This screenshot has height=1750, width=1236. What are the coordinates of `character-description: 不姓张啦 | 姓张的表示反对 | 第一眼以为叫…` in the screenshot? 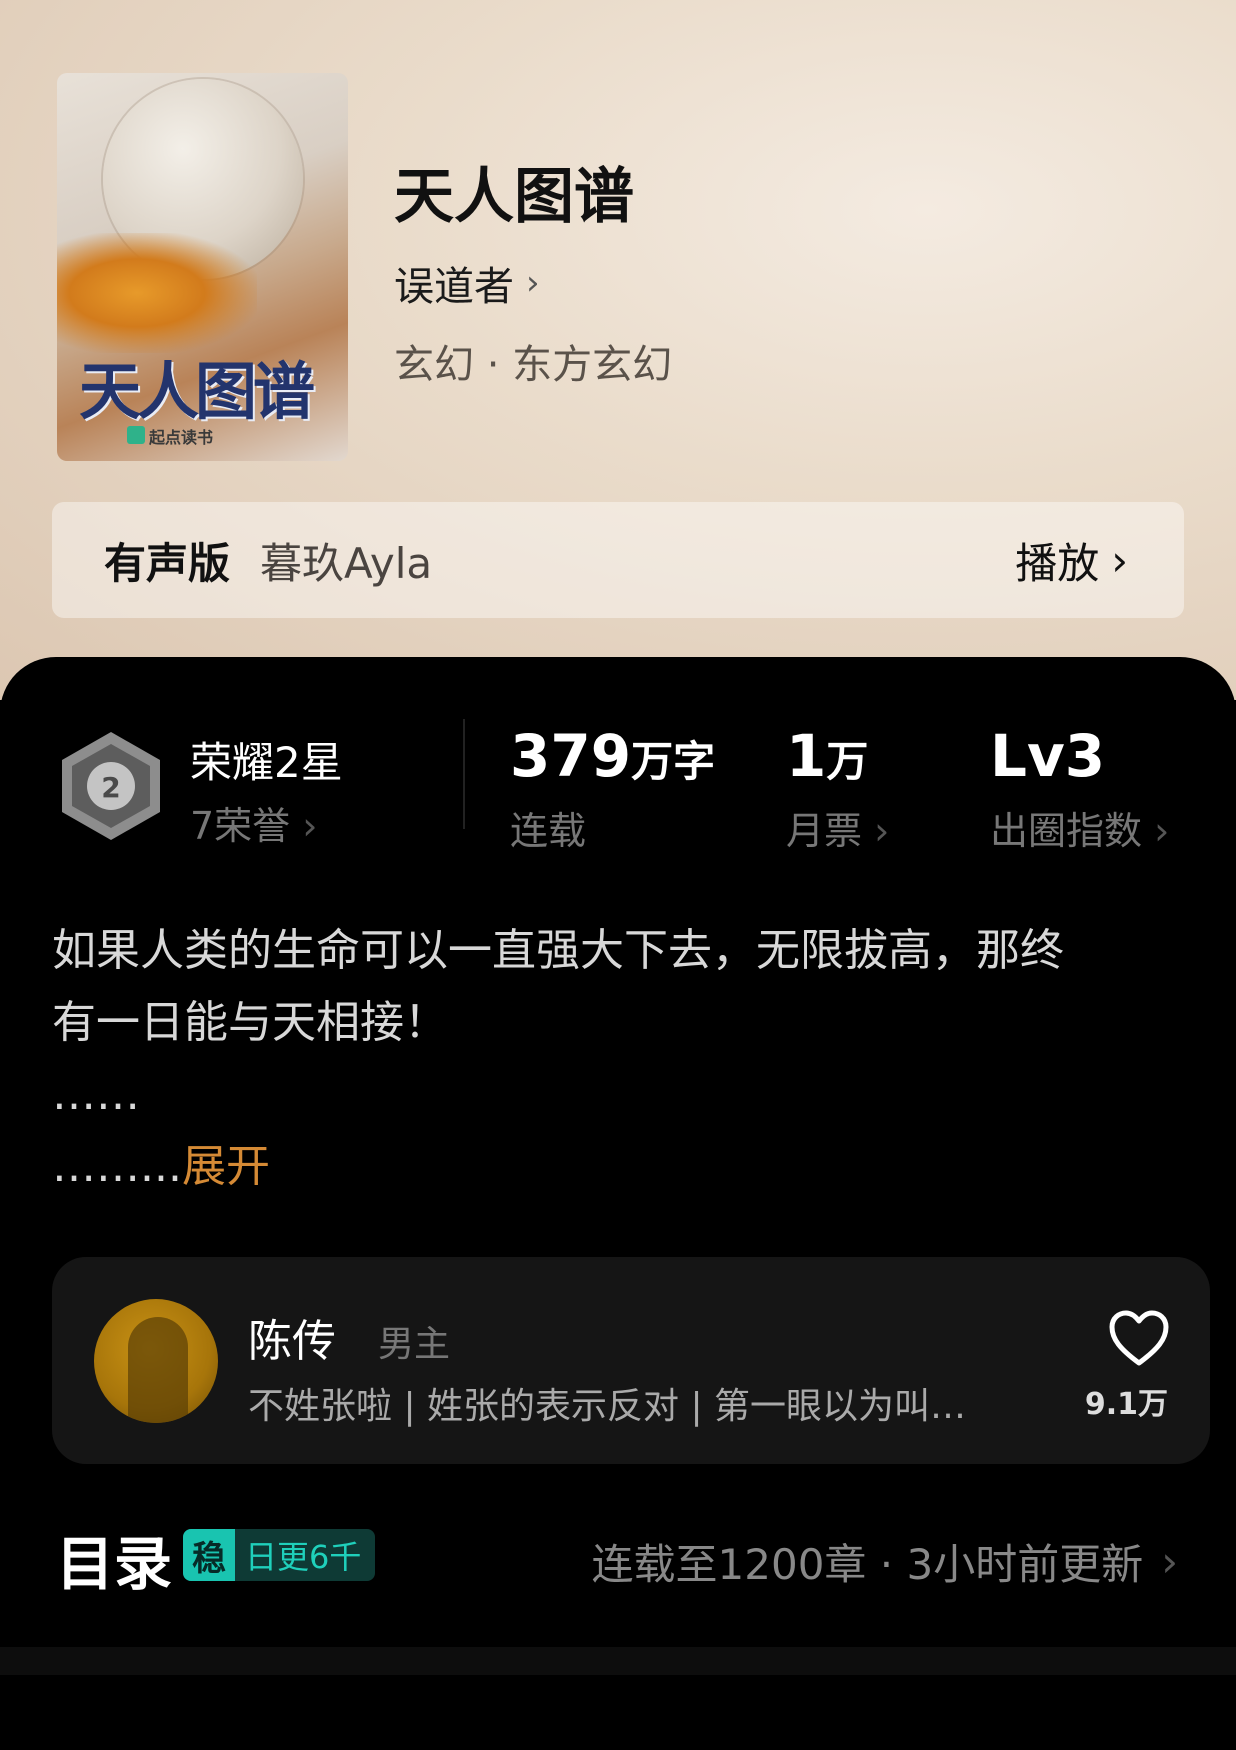 It's located at (607, 1406).